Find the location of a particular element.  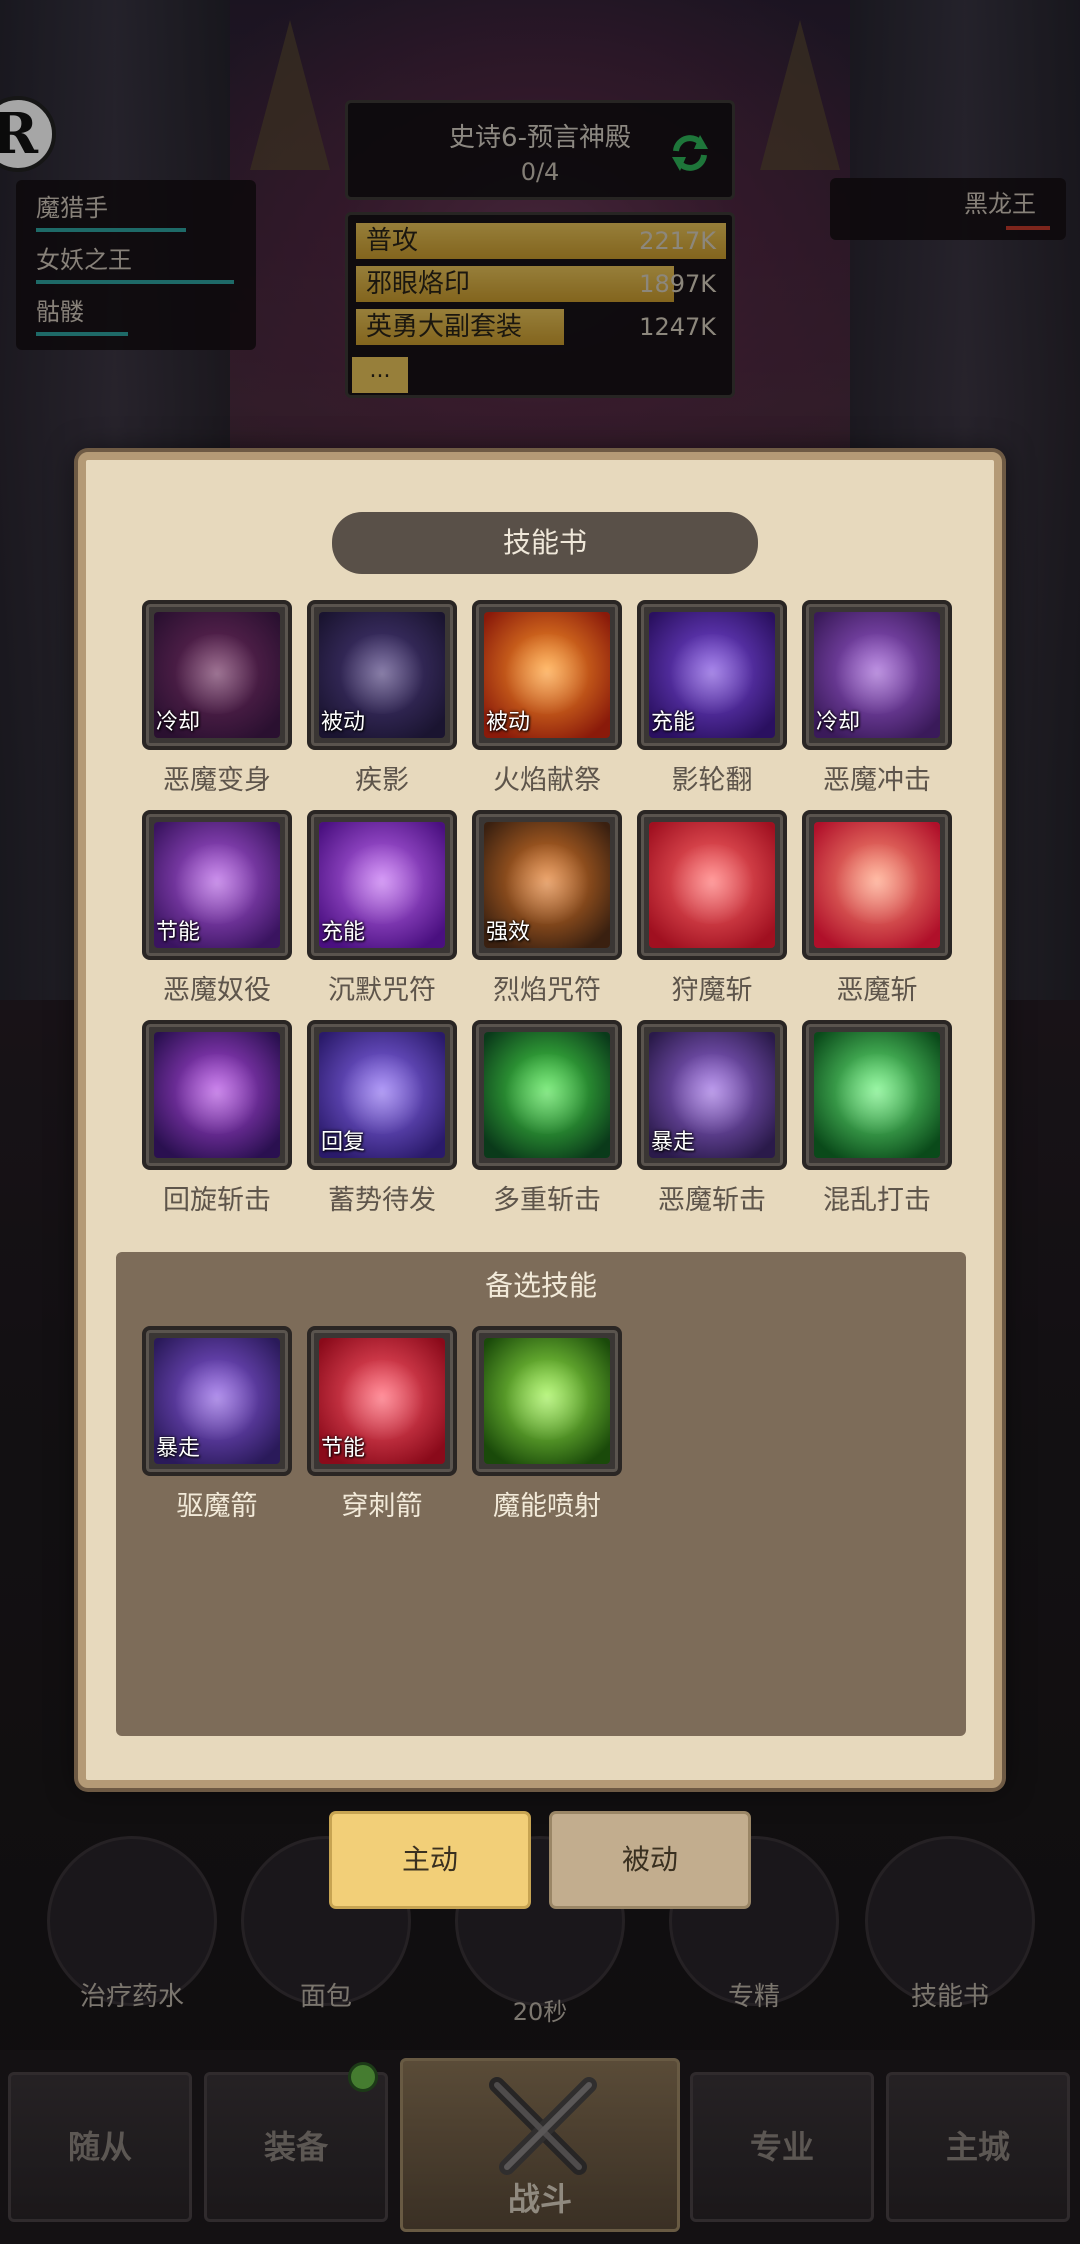

dialog-title: 技能书 is located at coordinates (544, 542).